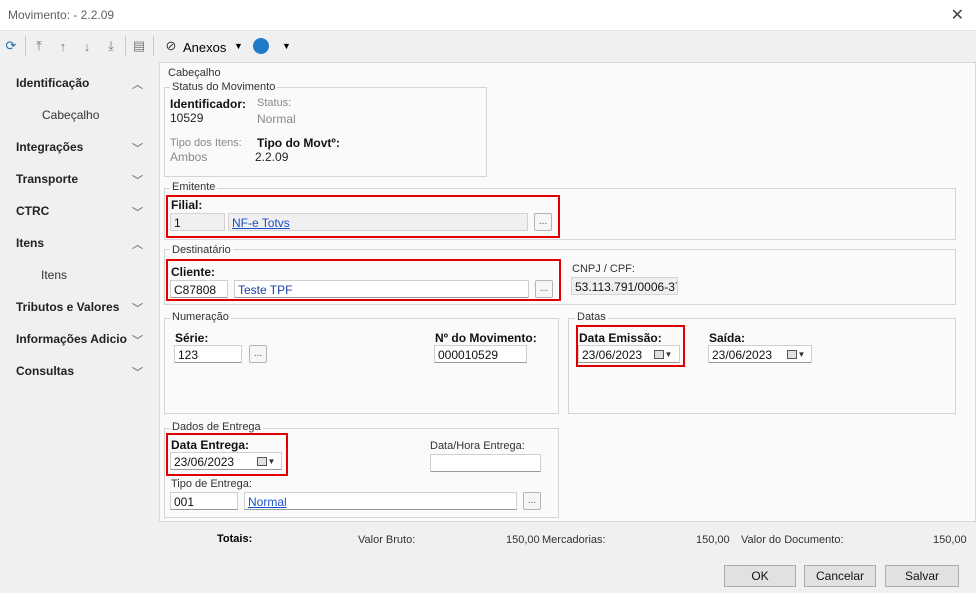 Image resolution: width=976 pixels, height=593 pixels. What do you see at coordinates (197, 222) in the screenshot?
I see `filial-code-input: 1` at bounding box center [197, 222].